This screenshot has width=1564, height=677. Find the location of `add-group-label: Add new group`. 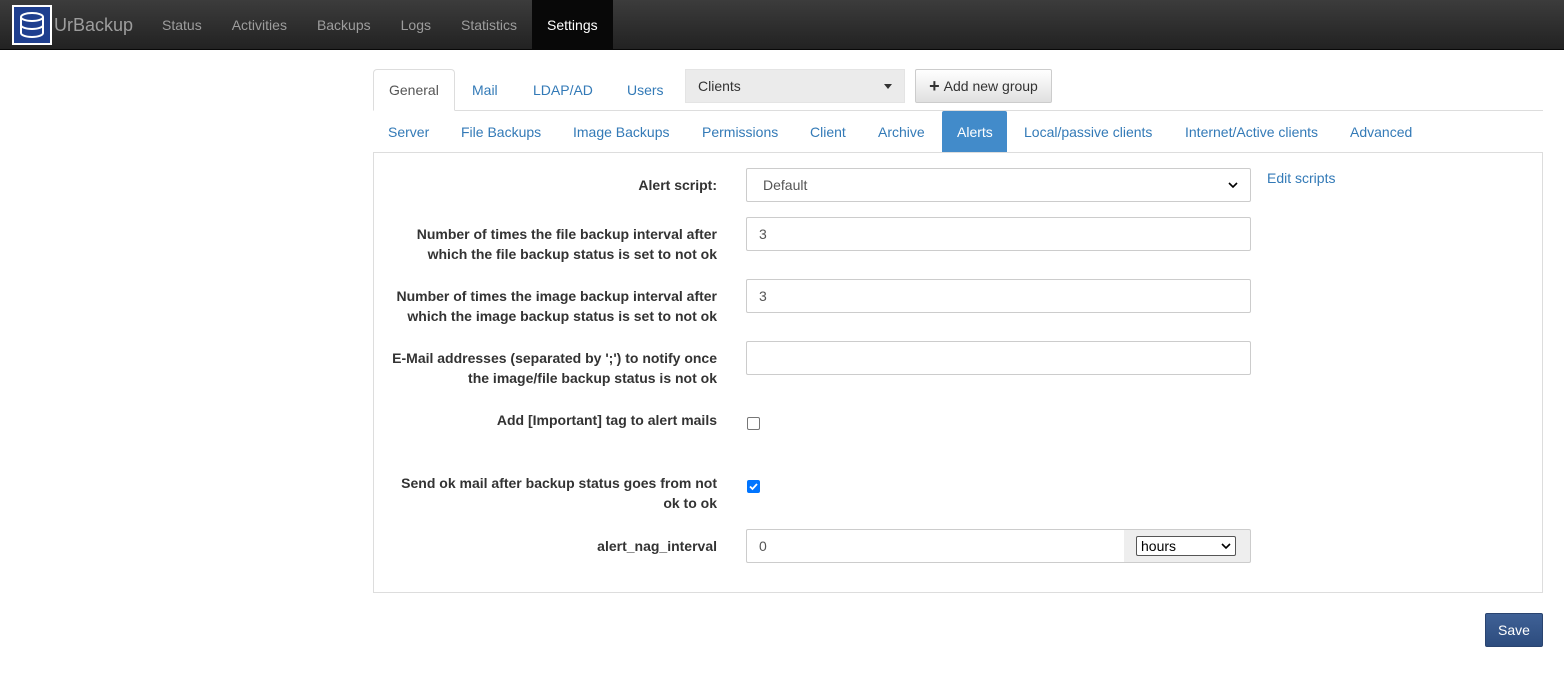

add-group-label: Add new group is located at coordinates (990, 86).